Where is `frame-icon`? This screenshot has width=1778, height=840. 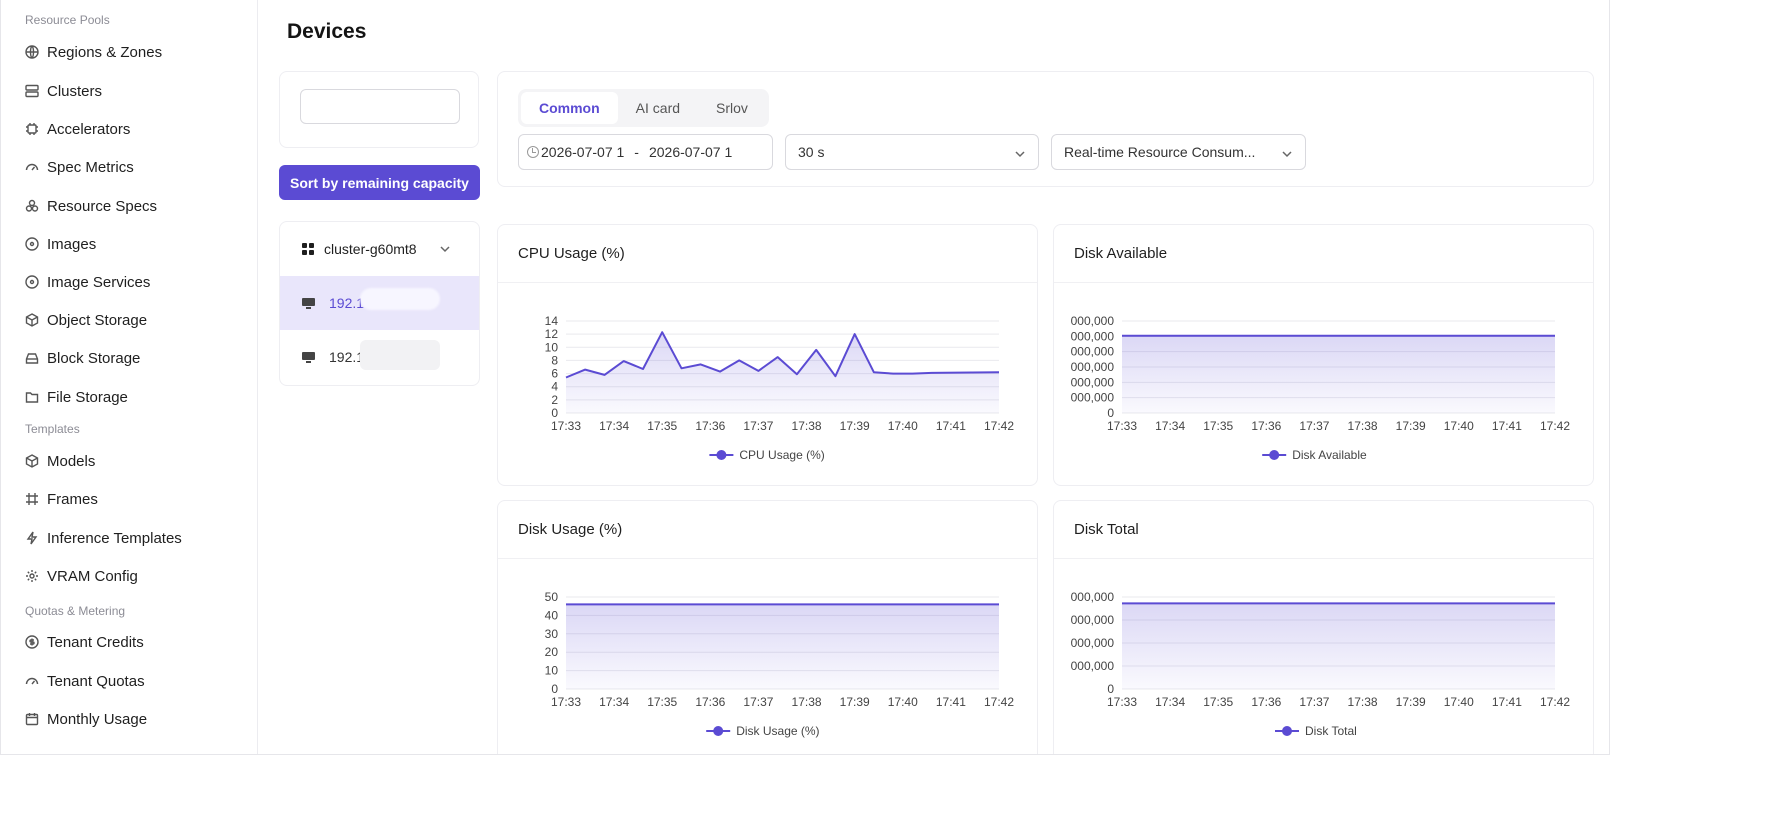
frame-icon is located at coordinates (32, 499).